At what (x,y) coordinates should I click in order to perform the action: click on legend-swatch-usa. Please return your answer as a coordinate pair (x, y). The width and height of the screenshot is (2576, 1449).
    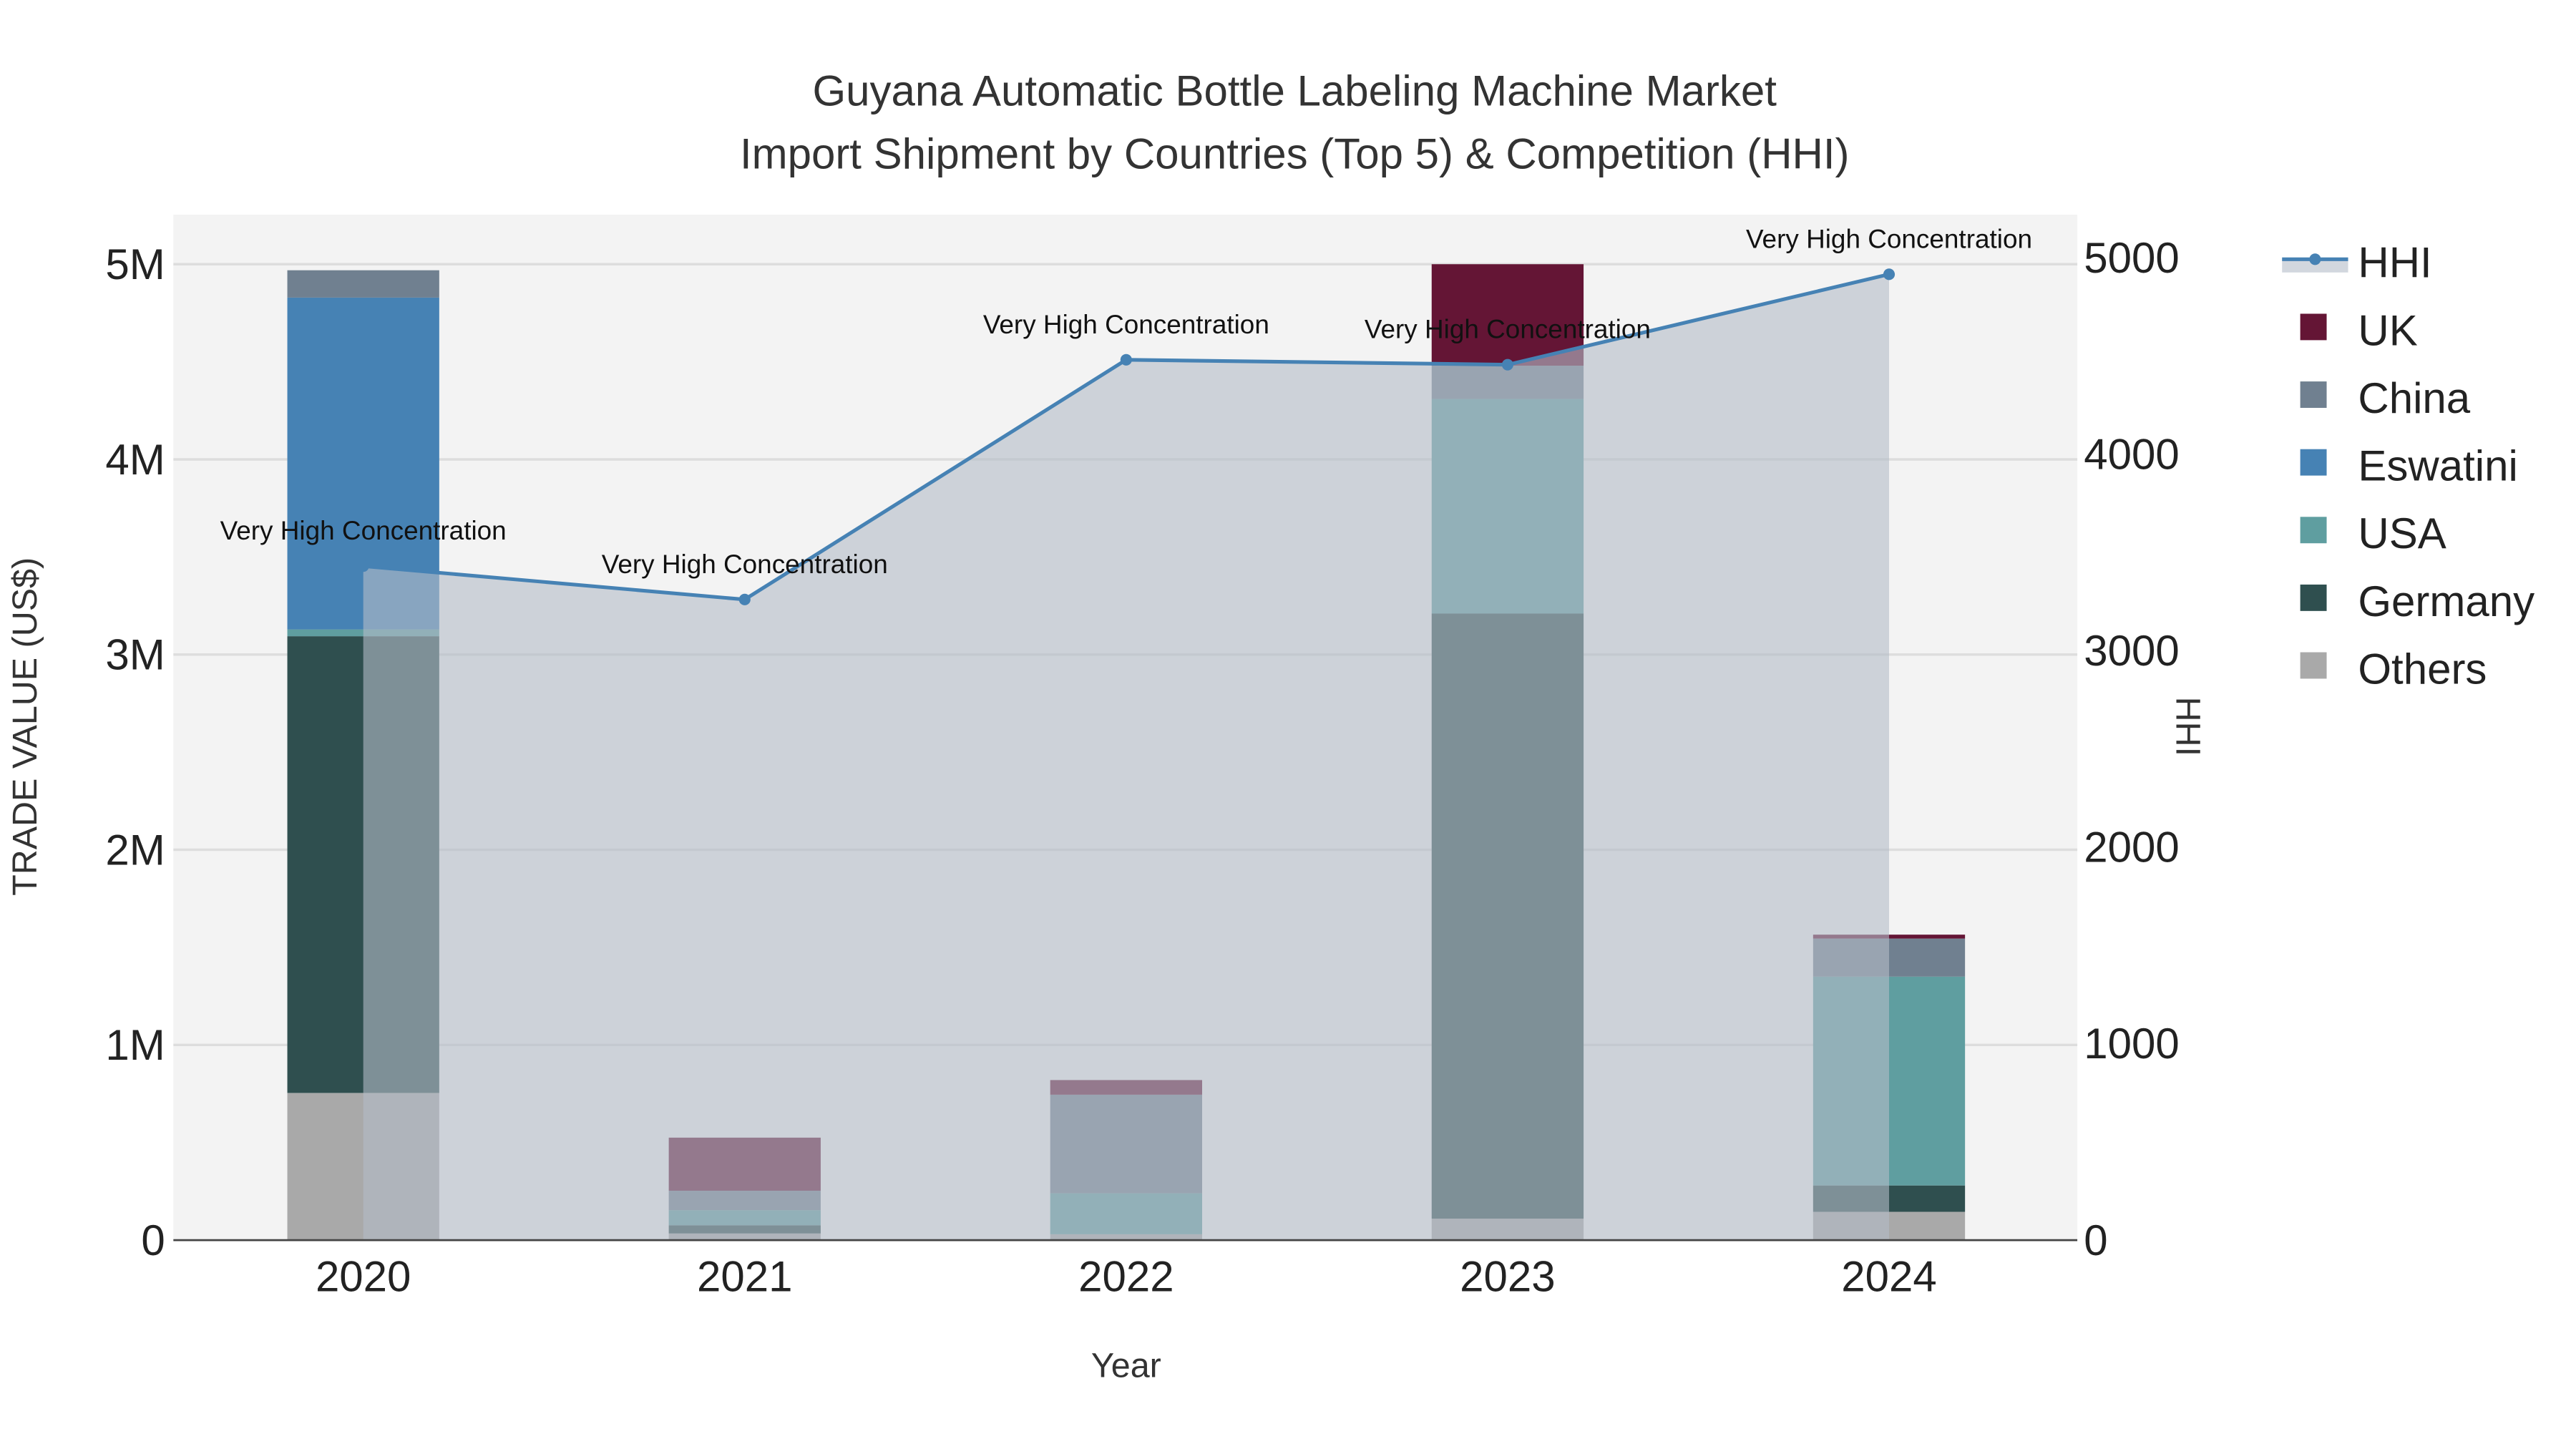
    Looking at the image, I should click on (2313, 530).